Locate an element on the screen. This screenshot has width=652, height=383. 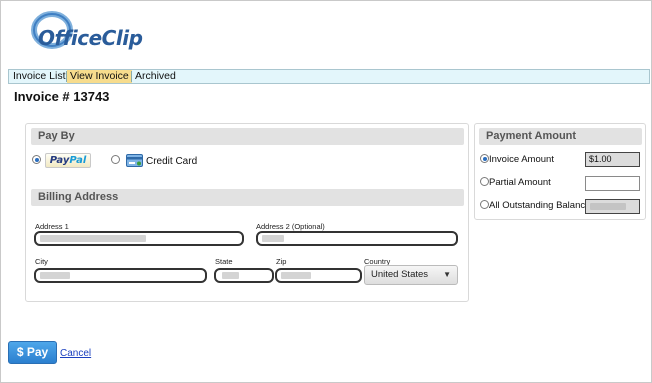
all-outstanding-radio is located at coordinates (484, 204).